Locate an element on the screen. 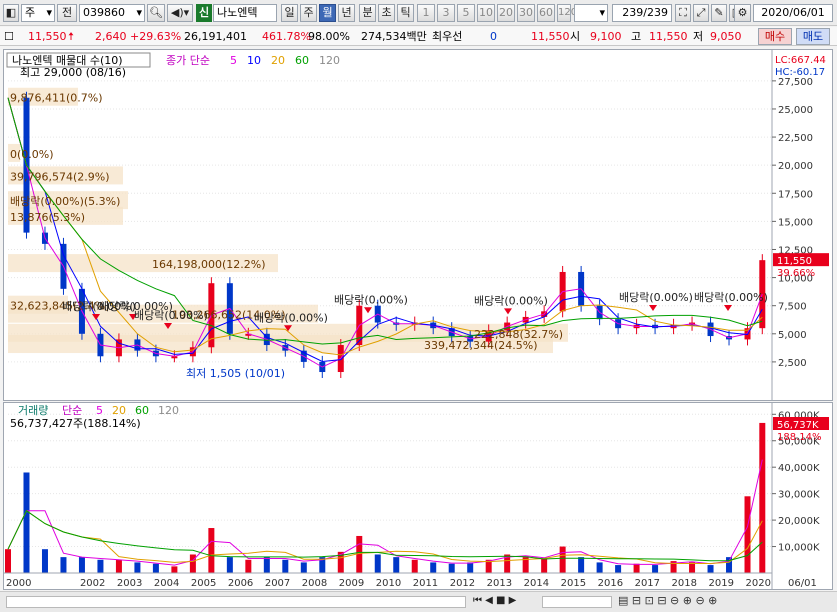 The width and height of the screenshot is (837, 612). volume-tick-label: 40,000K is located at coordinates (799, 468).